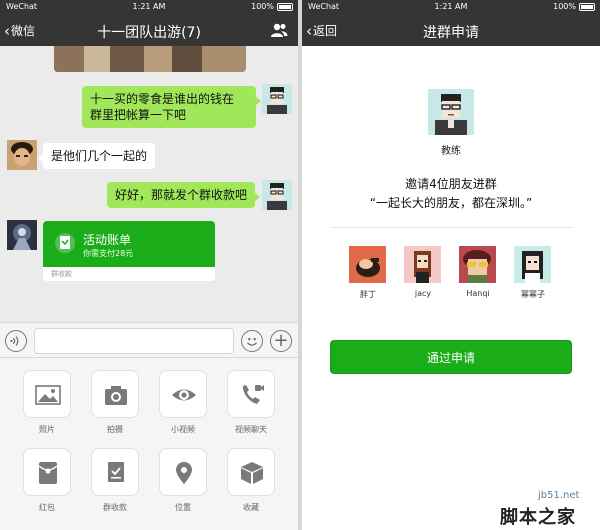 This screenshot has width=600, height=530. What do you see at coordinates (451, 357) in the screenshot?
I see `approve-button: 通过申请` at bounding box center [451, 357].